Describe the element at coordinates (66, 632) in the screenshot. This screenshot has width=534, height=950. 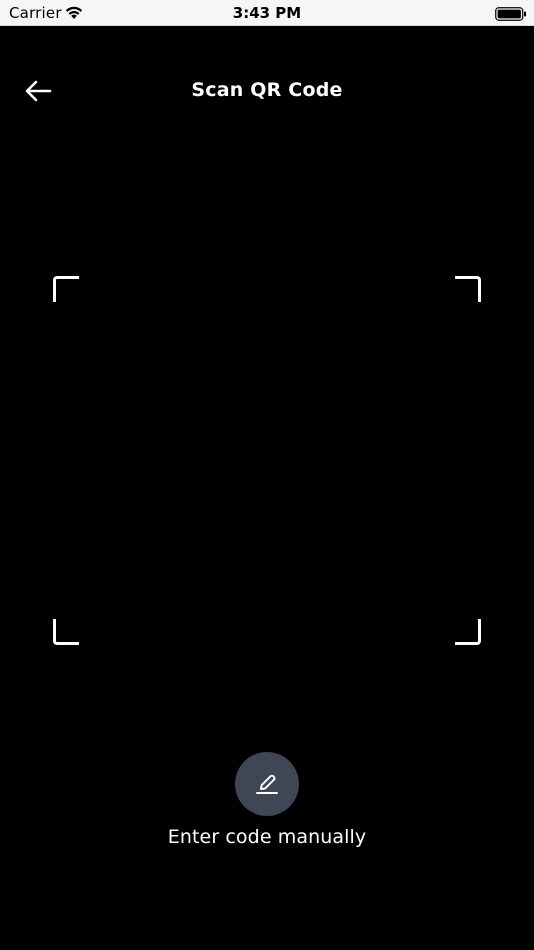
I see `scan-frame-corner-bottom-left` at that location.